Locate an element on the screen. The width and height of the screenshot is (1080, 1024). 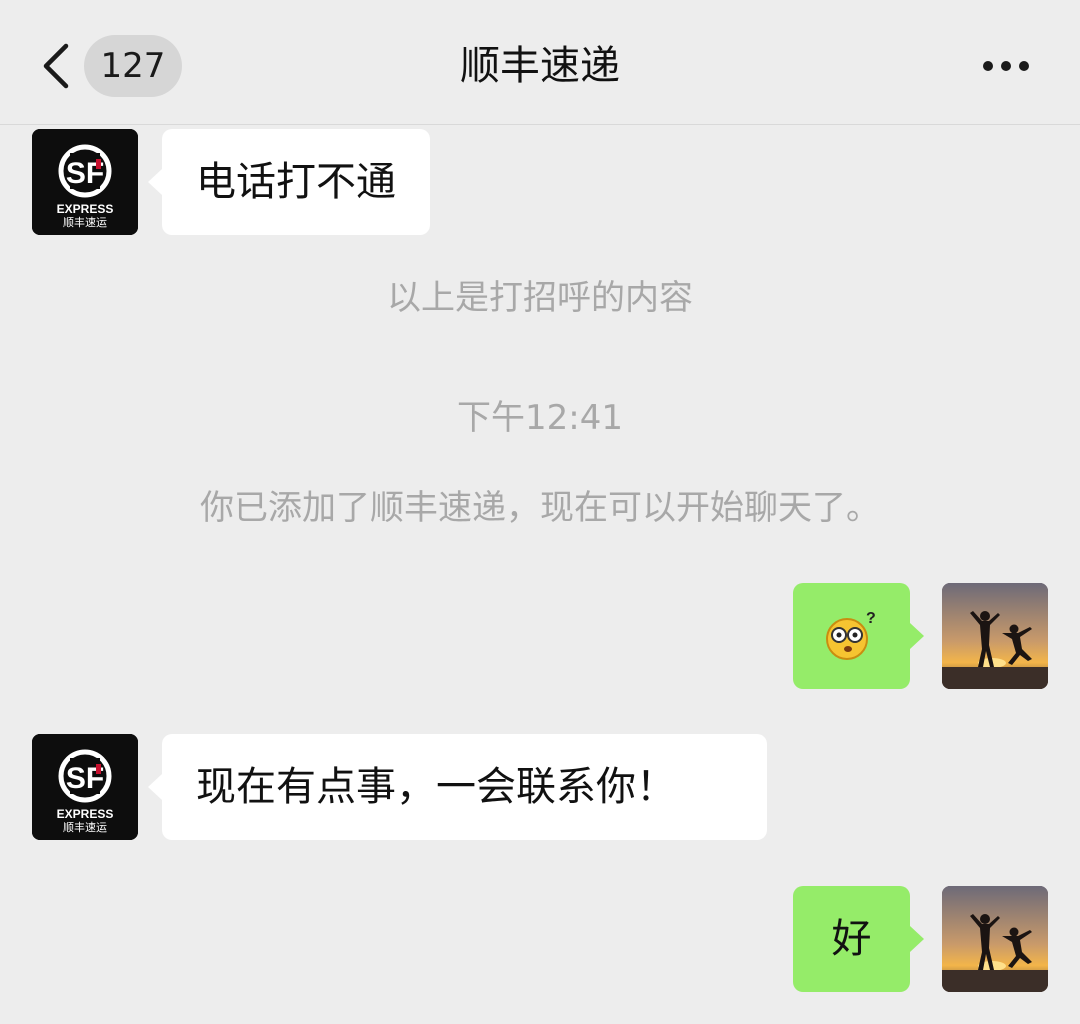
back-button is located at coordinates (56, 66).